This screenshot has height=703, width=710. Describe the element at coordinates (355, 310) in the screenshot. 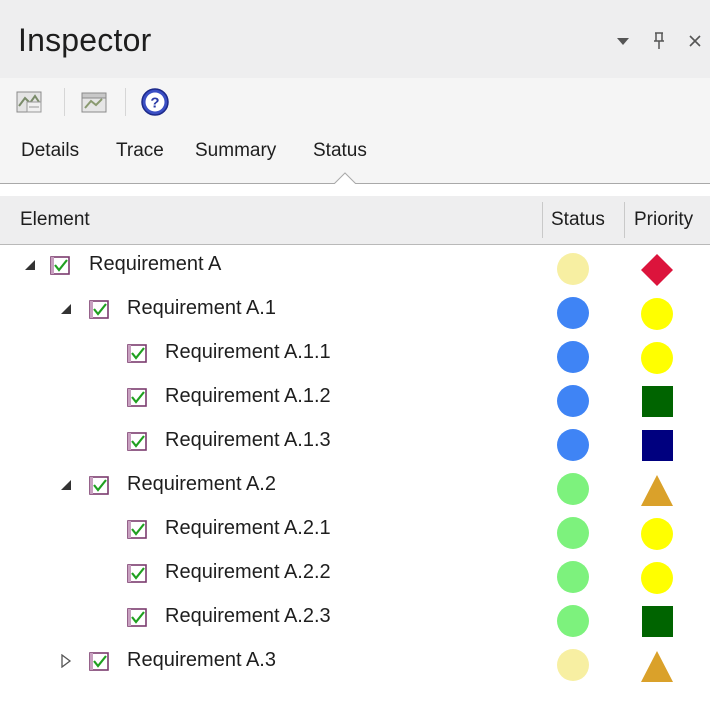

I see `tree-row: Requirement A.1` at that location.